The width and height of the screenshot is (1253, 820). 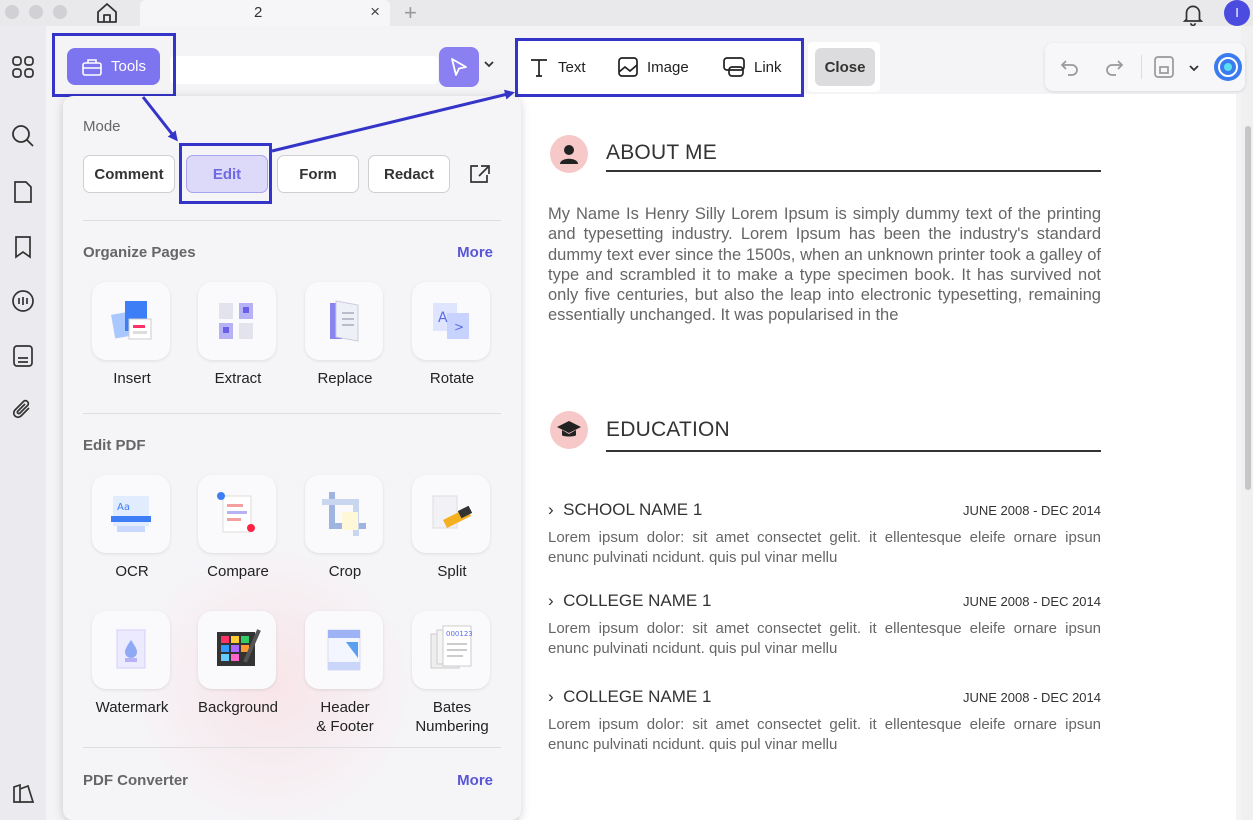 I want to click on bates-numbering-label: Bates Numbering, so click(x=452, y=717).